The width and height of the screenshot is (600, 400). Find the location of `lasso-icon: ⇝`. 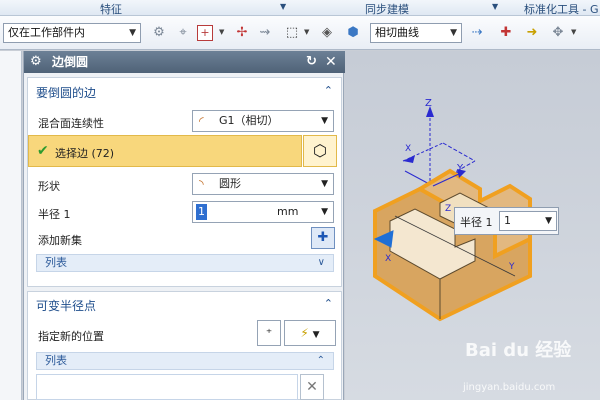

lasso-icon: ⇝ is located at coordinates (265, 33).